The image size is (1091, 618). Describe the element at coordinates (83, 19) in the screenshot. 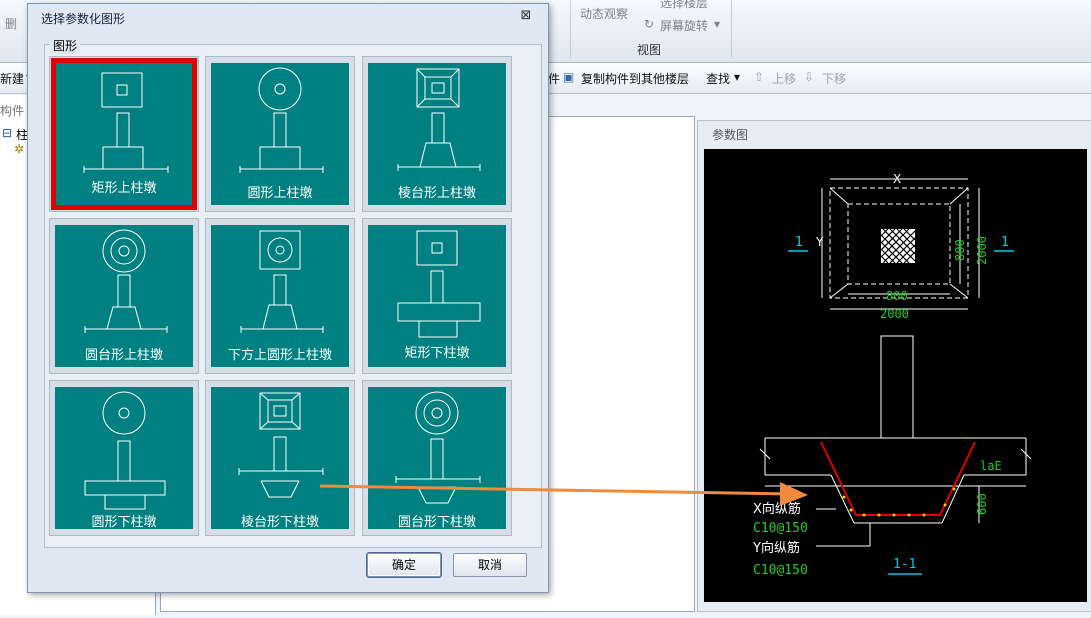

I see `dialog-title: 选择参数化图形` at that location.